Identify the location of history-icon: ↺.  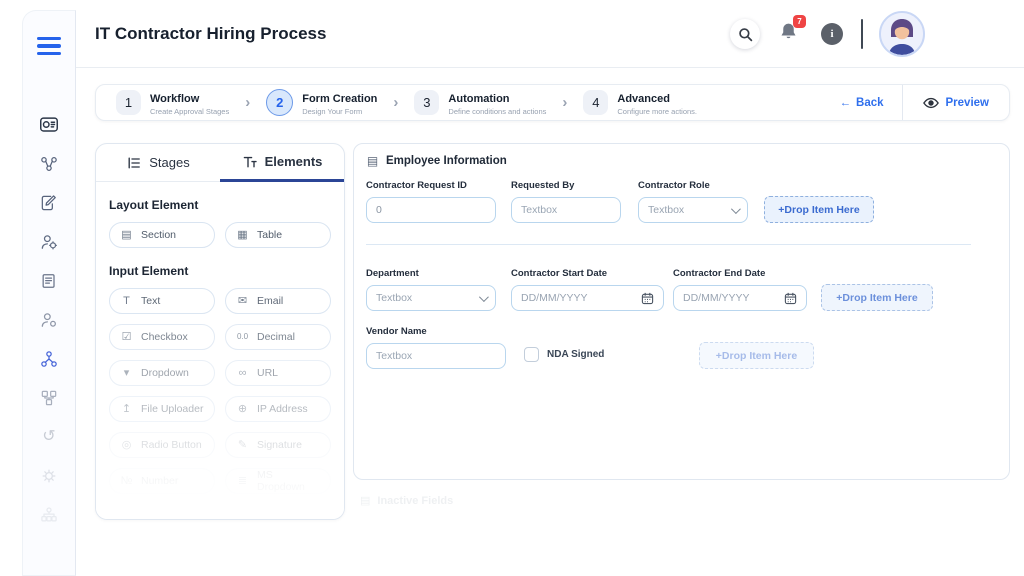
(49, 437).